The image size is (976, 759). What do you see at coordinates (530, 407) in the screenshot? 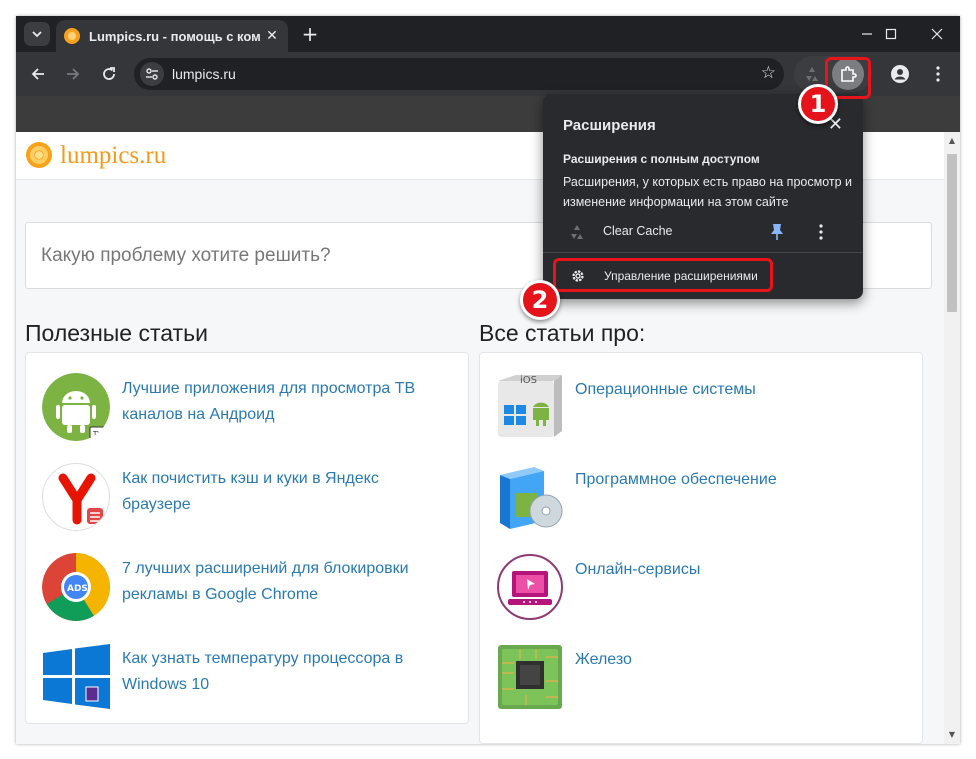
I see `os-icon: iOS` at bounding box center [530, 407].